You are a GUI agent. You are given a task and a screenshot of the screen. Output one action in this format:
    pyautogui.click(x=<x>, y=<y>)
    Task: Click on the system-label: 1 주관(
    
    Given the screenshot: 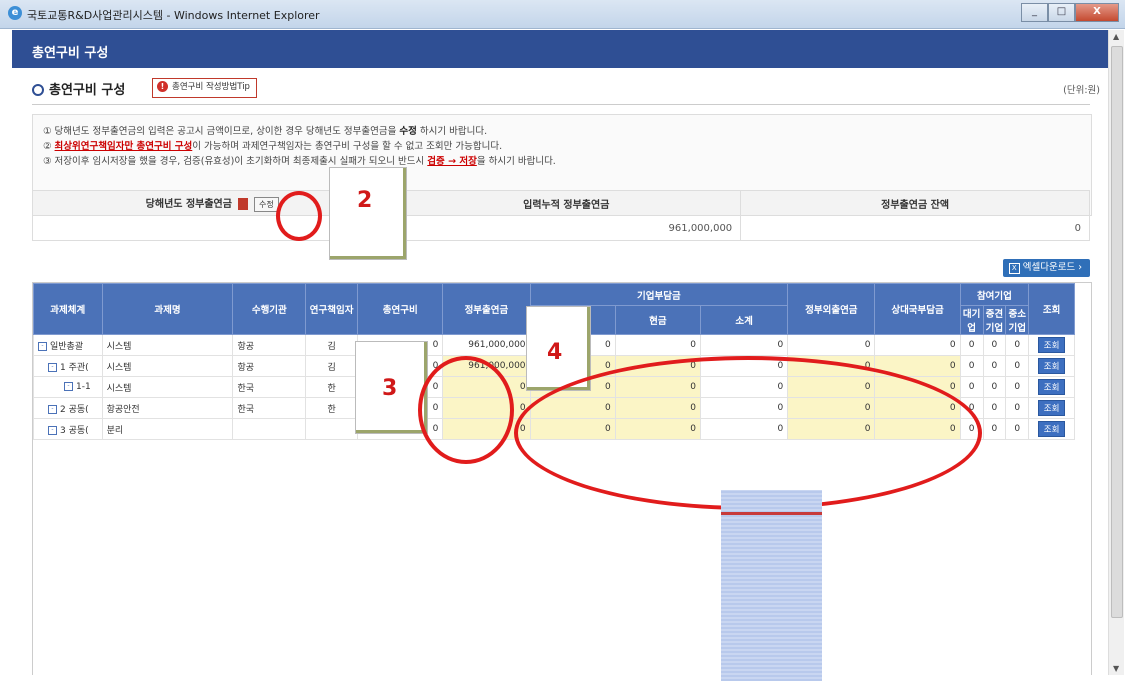 What is the action you would take?
    pyautogui.click(x=74, y=367)
    